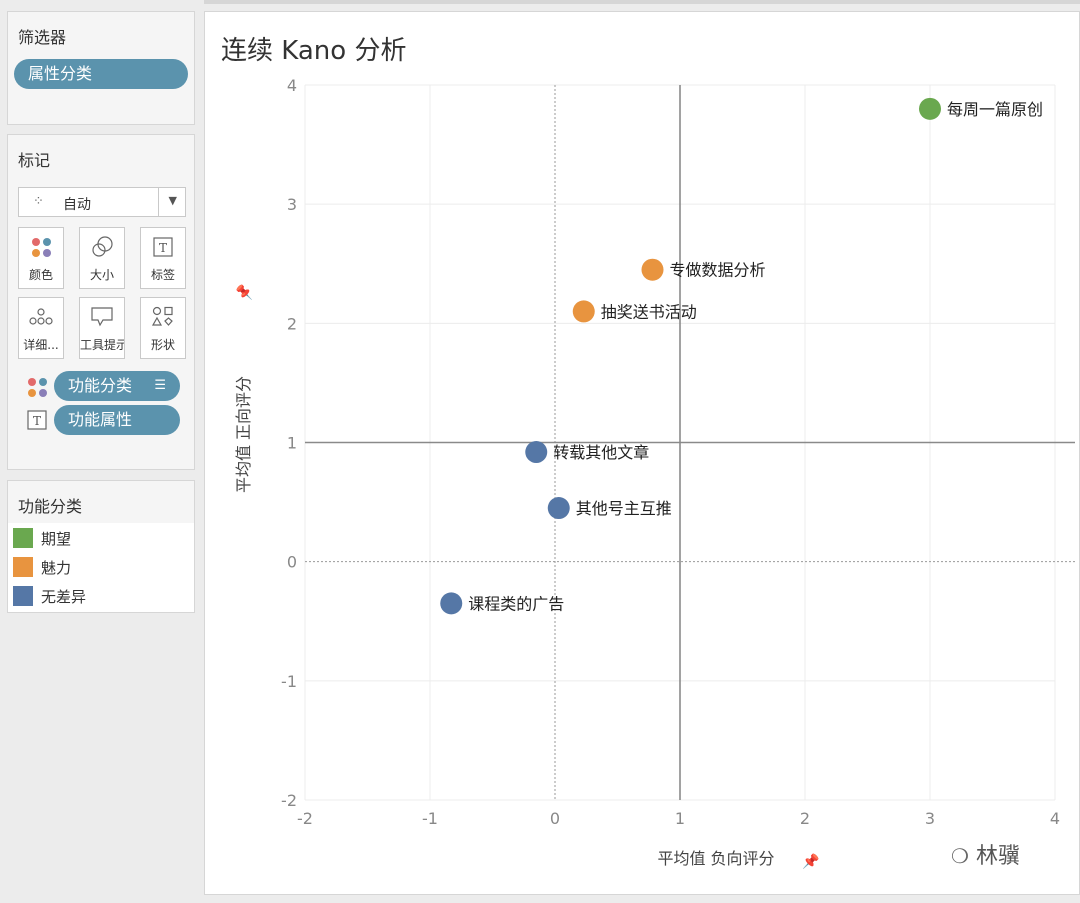 The width and height of the screenshot is (1080, 903). Describe the element at coordinates (430, 818) in the screenshot. I see `x-tick-label: -1` at that location.